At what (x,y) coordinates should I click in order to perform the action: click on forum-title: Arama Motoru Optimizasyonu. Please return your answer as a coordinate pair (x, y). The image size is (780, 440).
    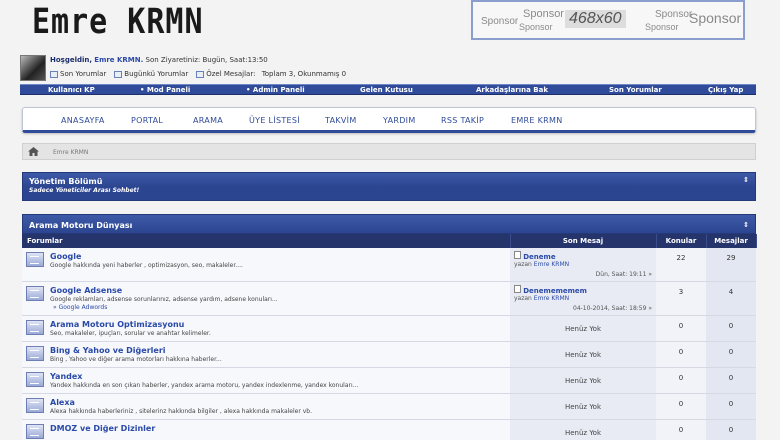
    Looking at the image, I should click on (280, 324).